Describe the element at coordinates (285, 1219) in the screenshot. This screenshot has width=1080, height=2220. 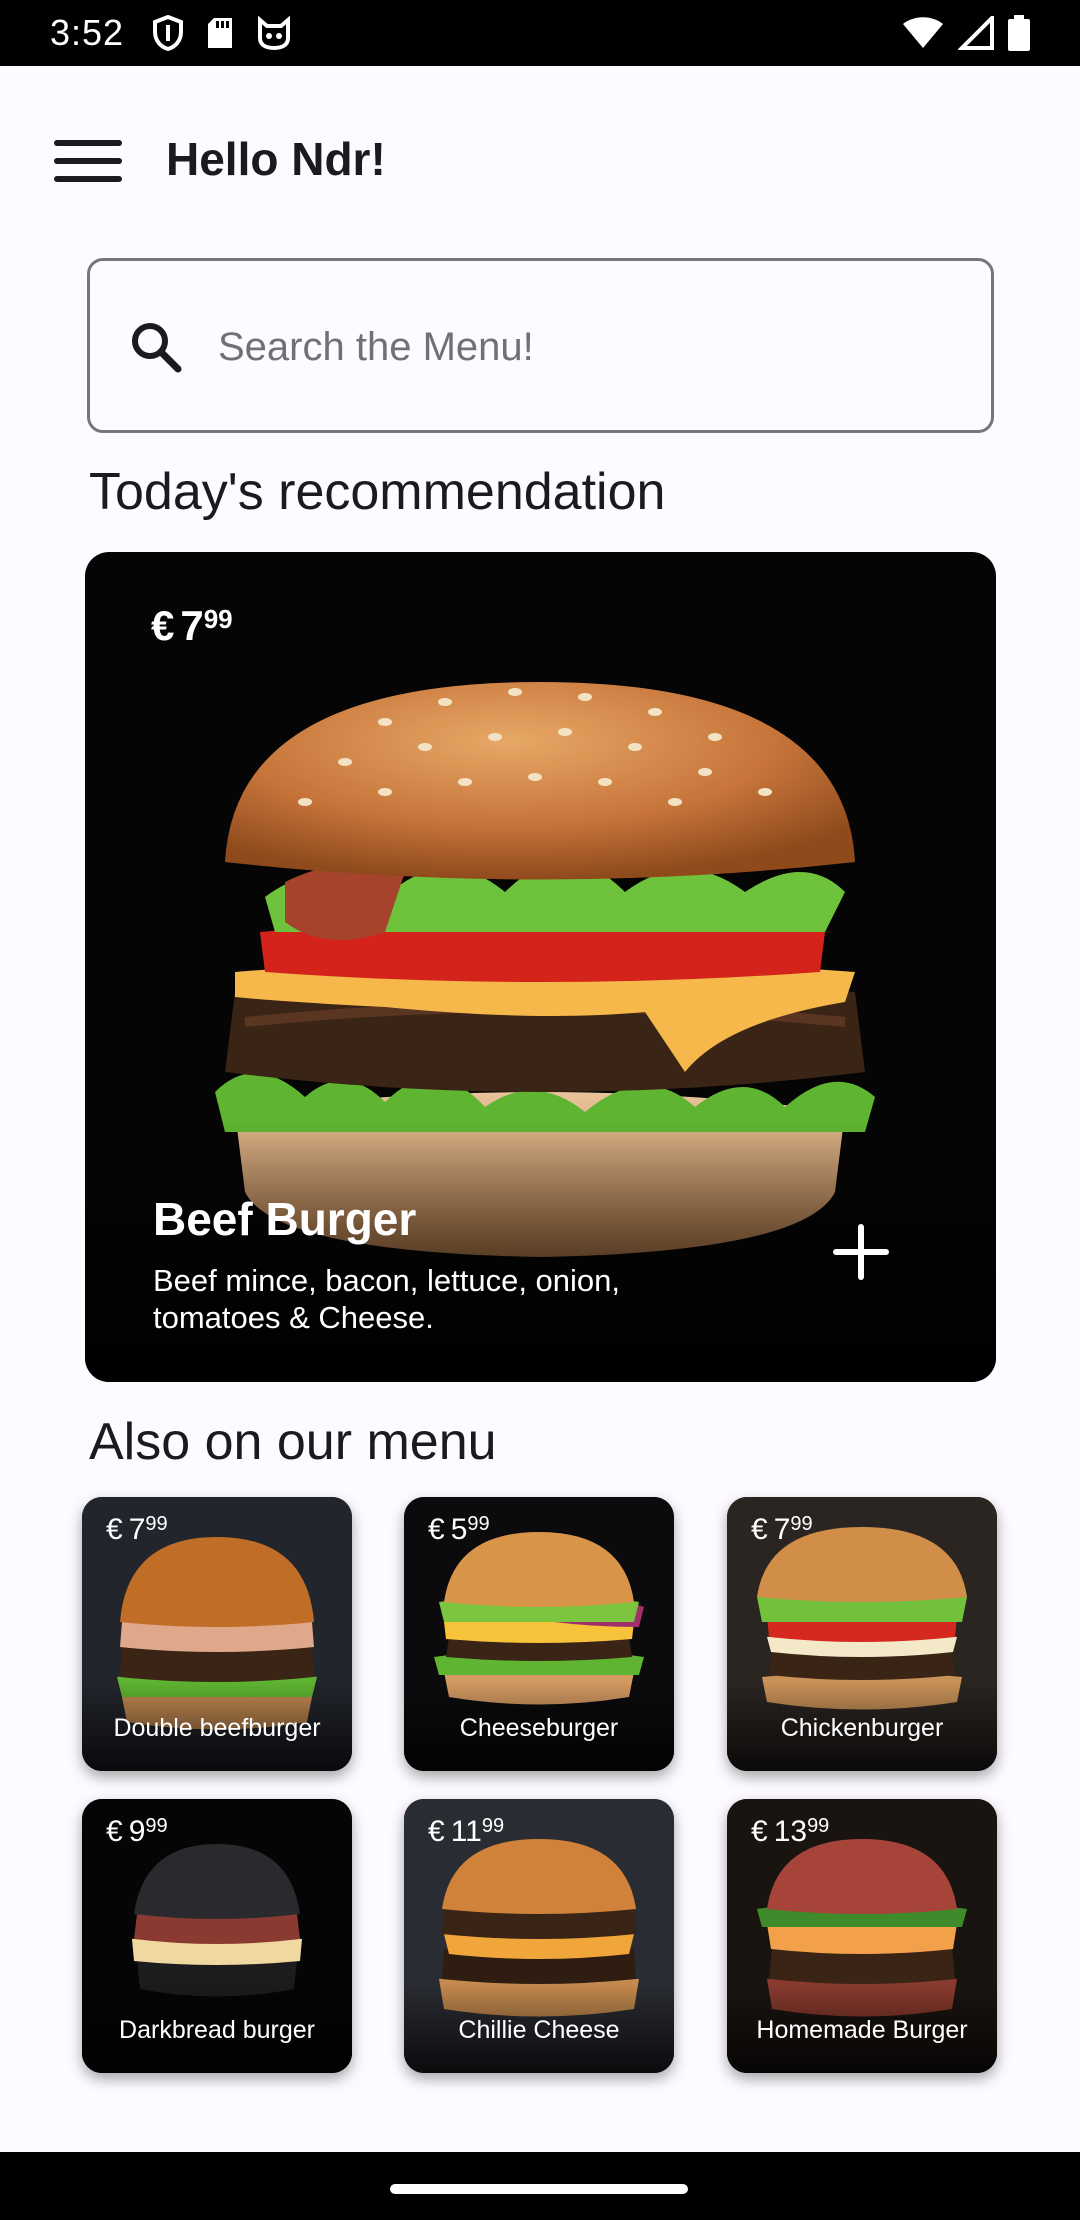
I see `featured-name: Beef Burger` at that location.